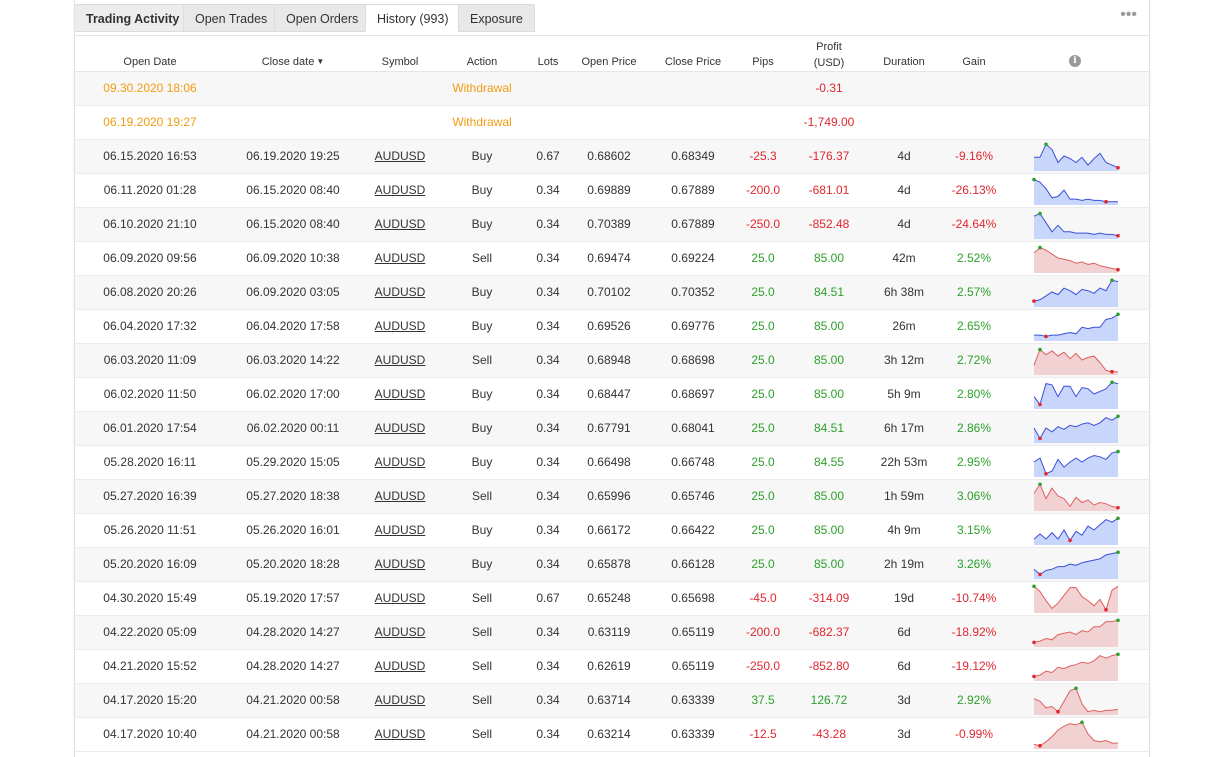 The height and width of the screenshot is (757, 1228). I want to click on more-options-icon: •••, so click(1128, 15).